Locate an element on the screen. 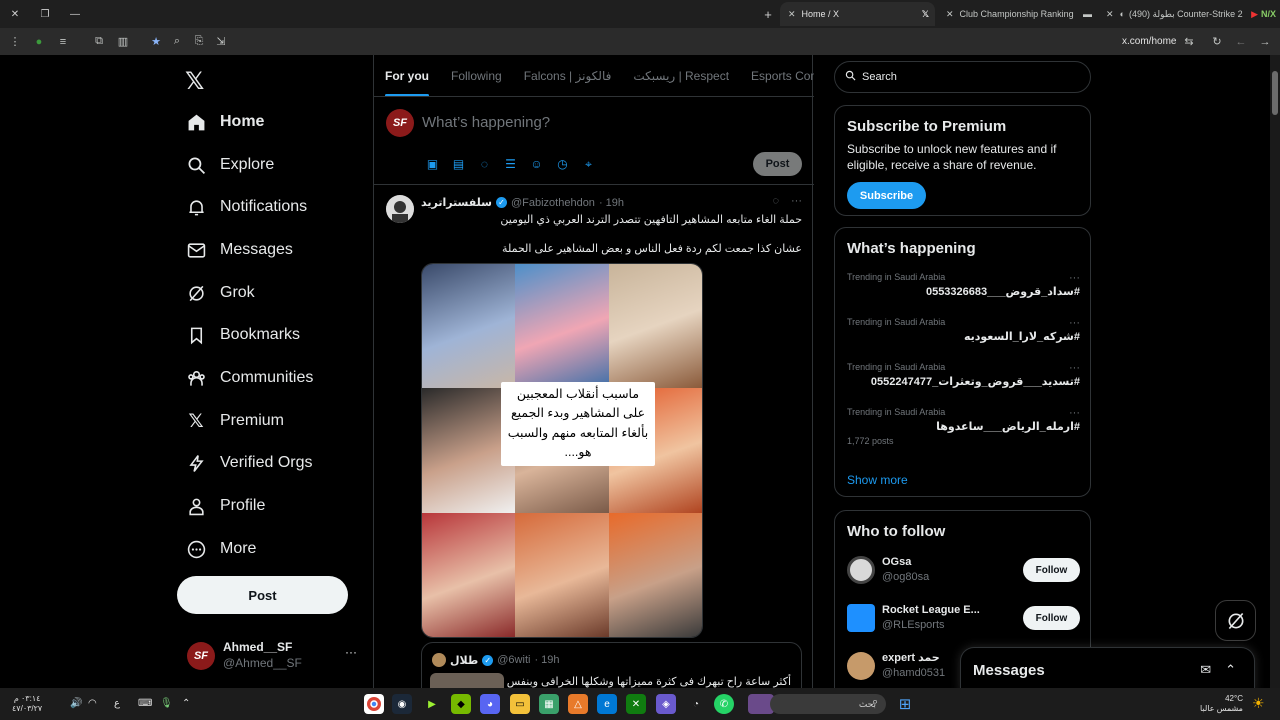 The width and height of the screenshot is (1280, 720). nav-item-messages: Messages is located at coordinates (239, 250).